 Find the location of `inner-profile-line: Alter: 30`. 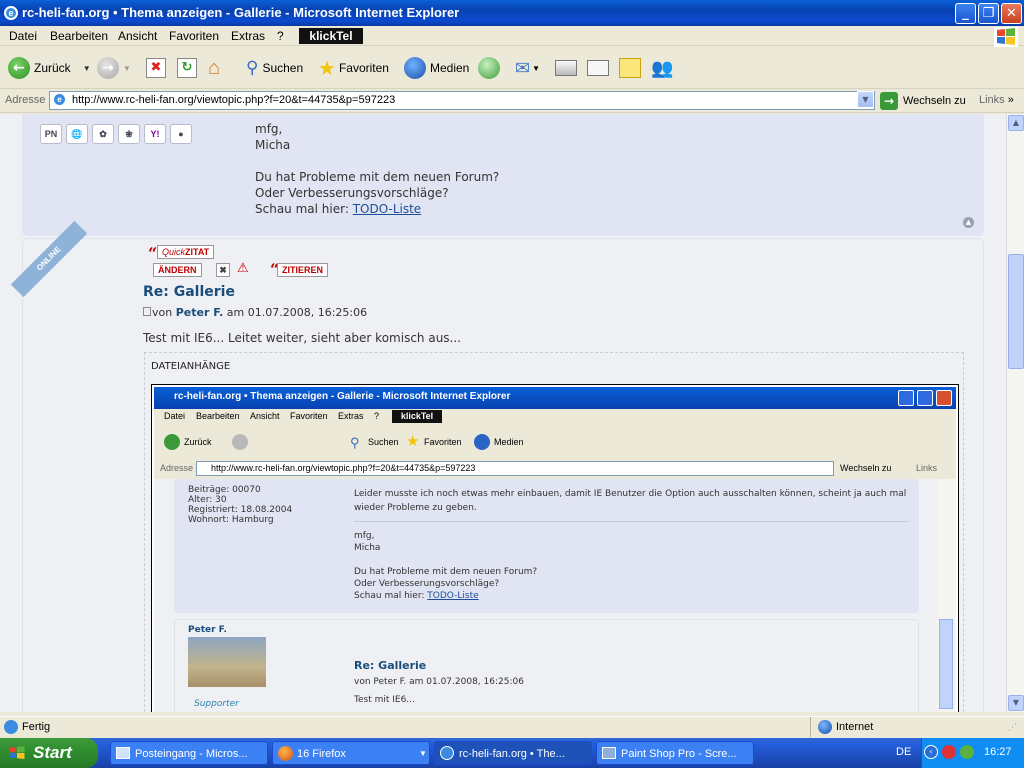

inner-profile-line: Alter: 30 is located at coordinates (207, 500).